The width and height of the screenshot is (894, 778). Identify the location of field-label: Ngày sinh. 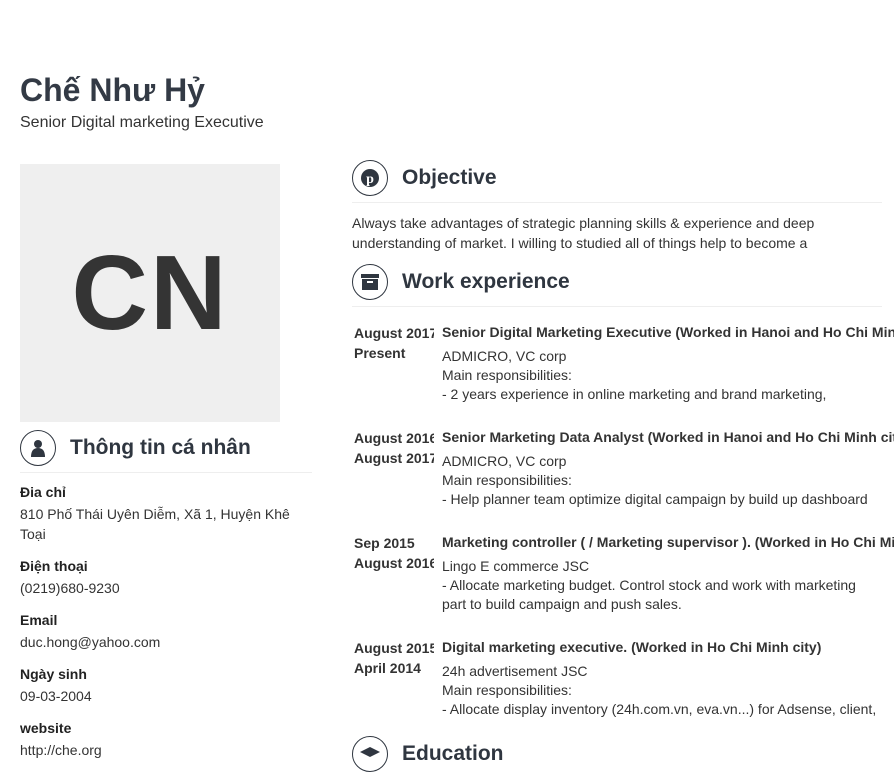
(53, 674).